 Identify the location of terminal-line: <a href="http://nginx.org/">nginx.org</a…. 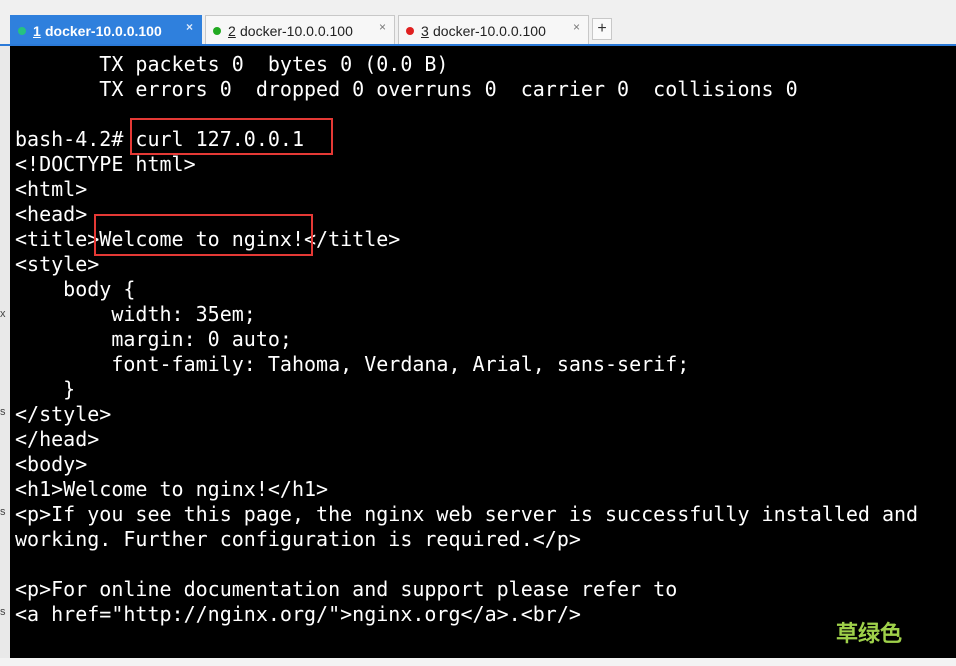
(298, 614).